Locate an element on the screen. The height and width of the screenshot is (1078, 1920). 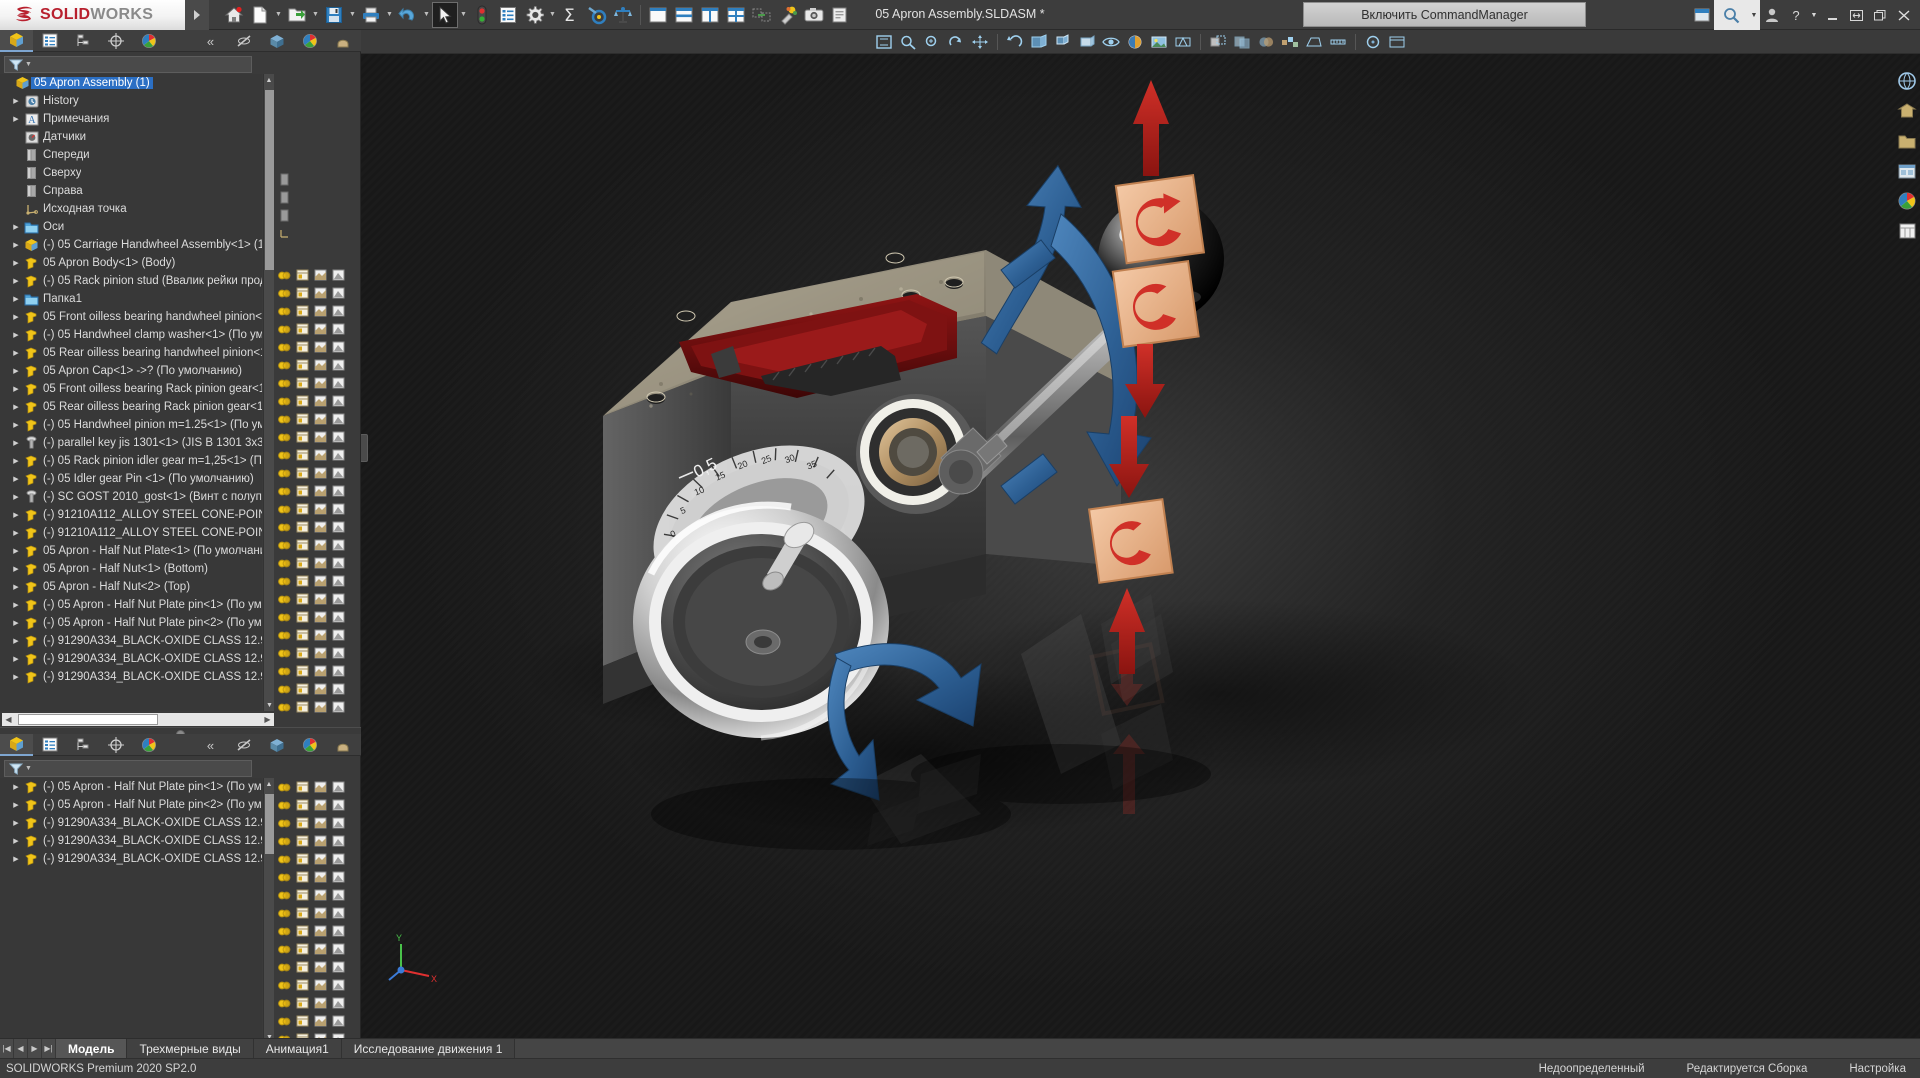
custom-properties-icon is located at coordinates (1907, 231).